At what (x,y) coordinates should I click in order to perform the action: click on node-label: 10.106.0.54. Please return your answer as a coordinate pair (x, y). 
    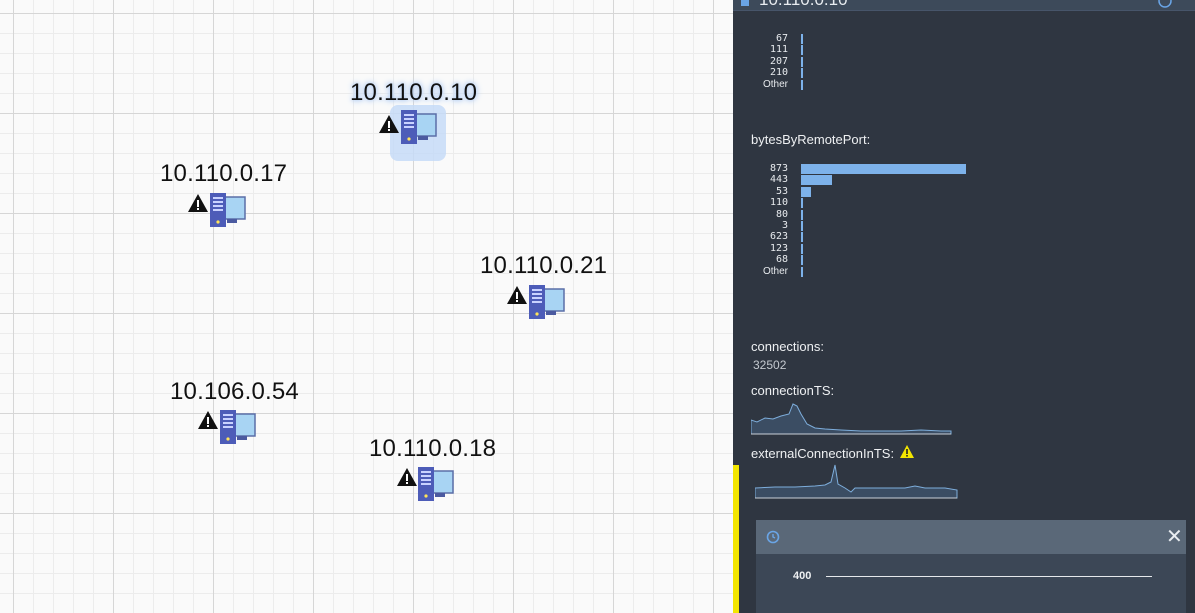
    Looking at the image, I should click on (234, 391).